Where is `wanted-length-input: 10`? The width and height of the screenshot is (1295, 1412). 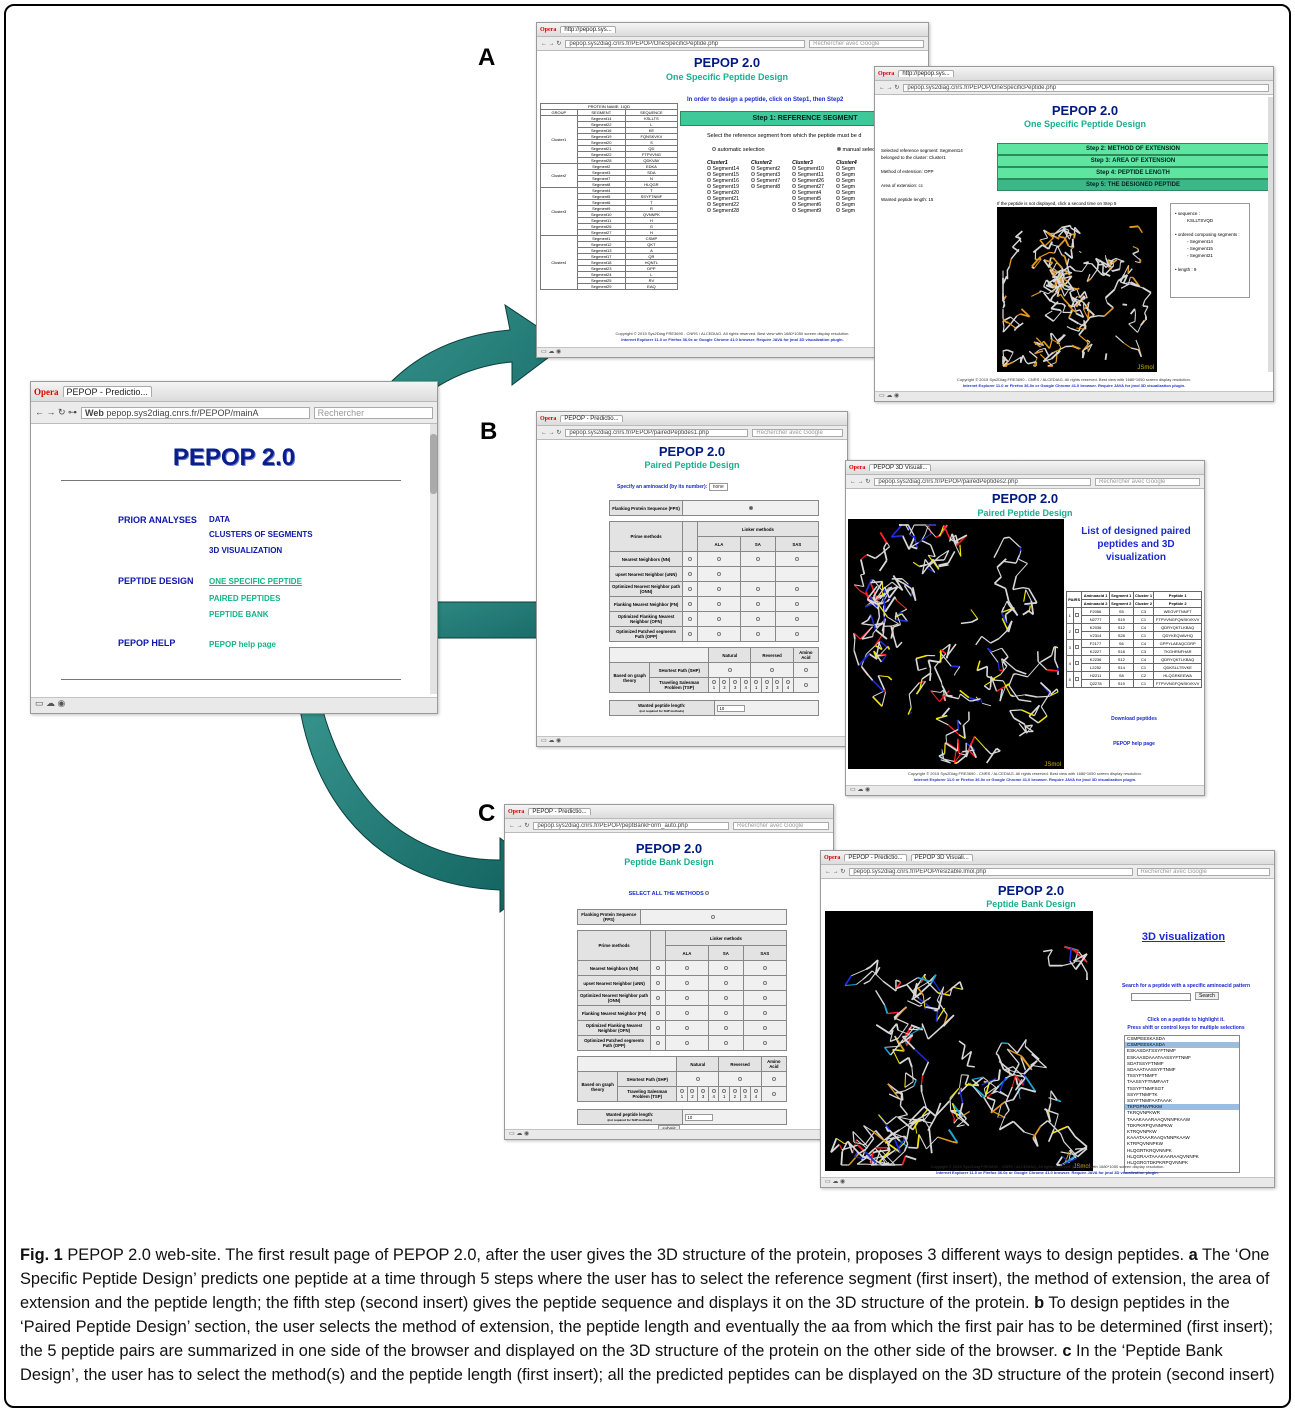 wanted-length-input: 10 is located at coordinates (731, 708).